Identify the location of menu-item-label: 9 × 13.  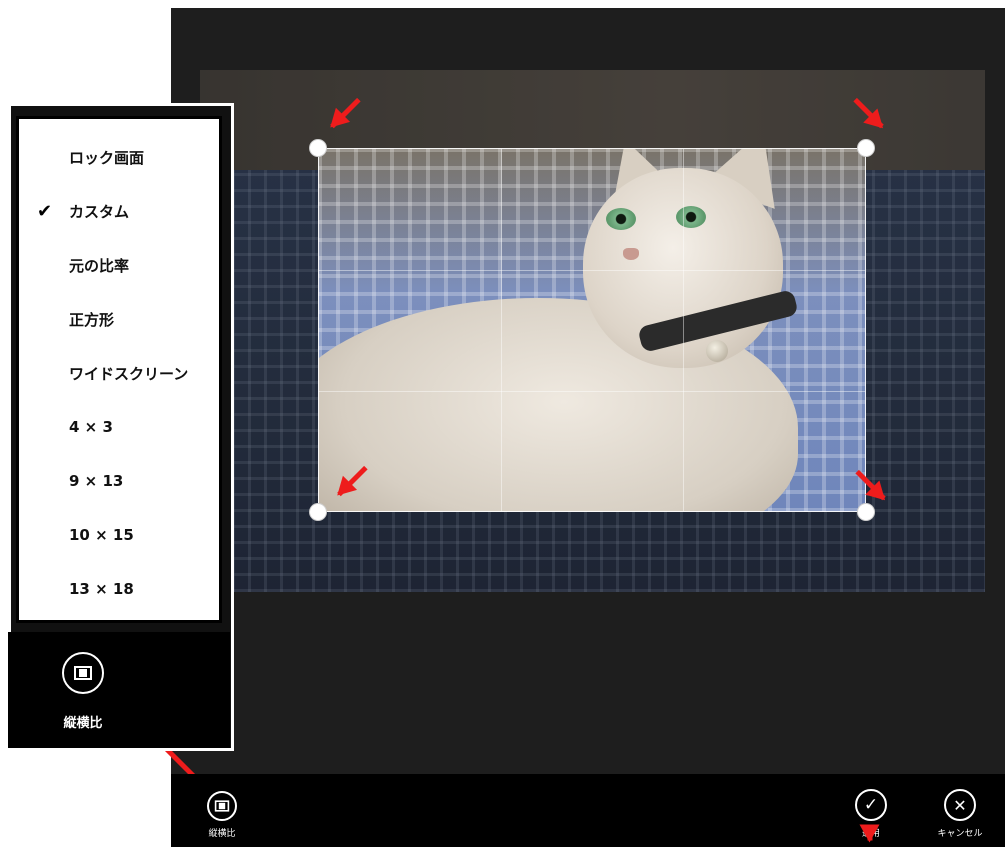
(96, 481).